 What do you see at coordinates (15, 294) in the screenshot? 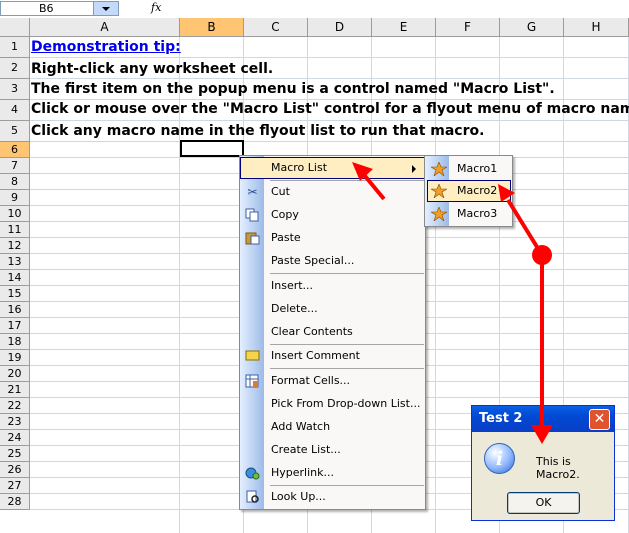
I see `row-header-15: 15` at bounding box center [15, 294].